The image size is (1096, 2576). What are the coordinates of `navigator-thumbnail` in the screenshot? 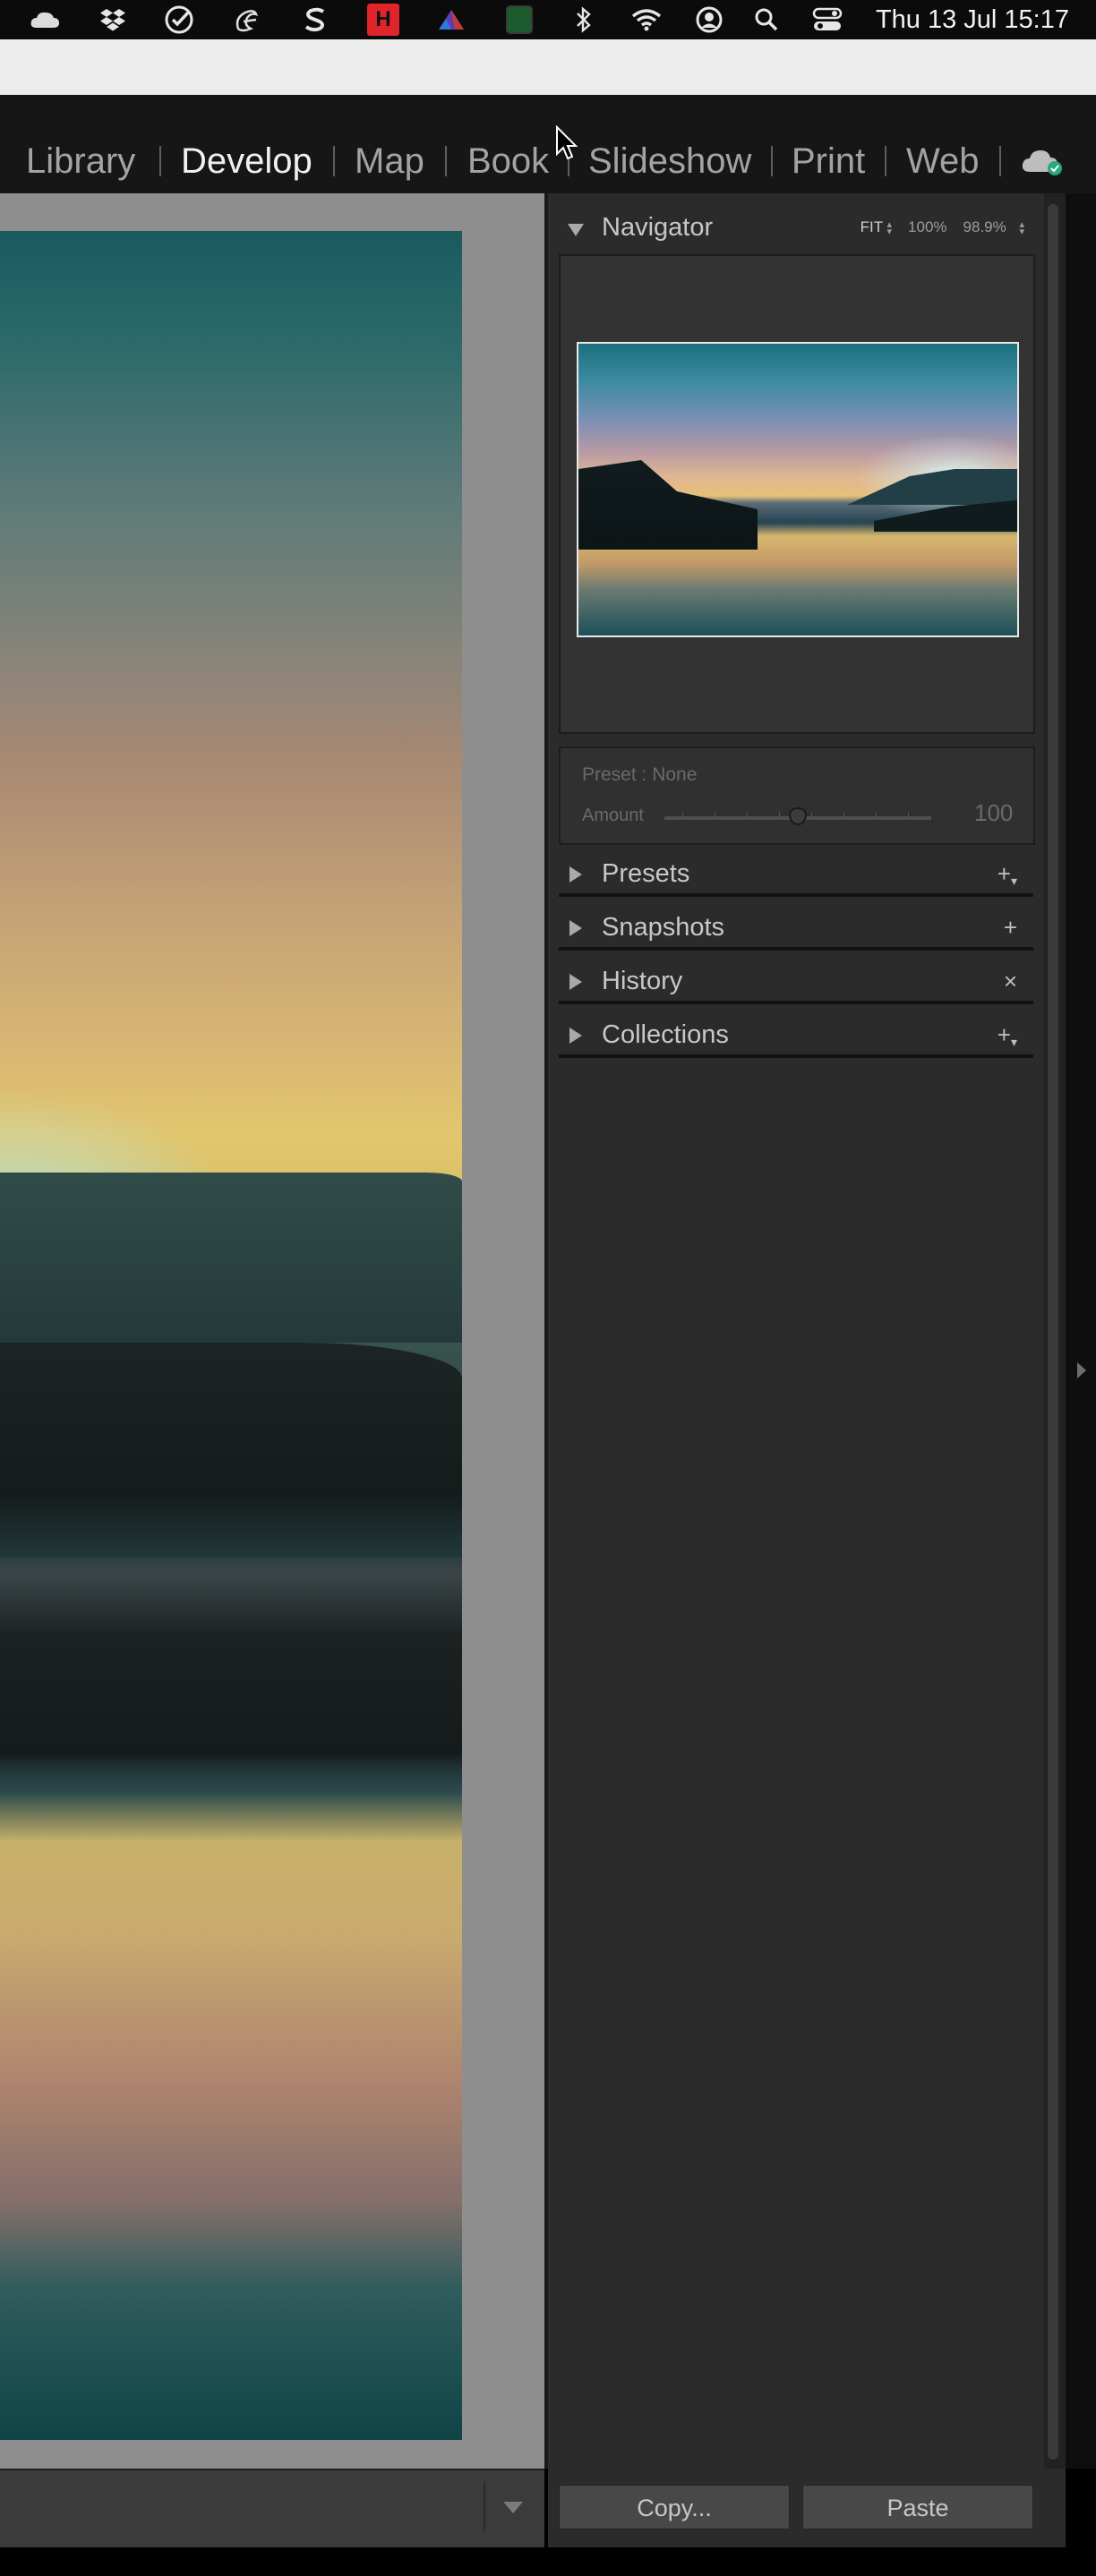 It's located at (798, 489).